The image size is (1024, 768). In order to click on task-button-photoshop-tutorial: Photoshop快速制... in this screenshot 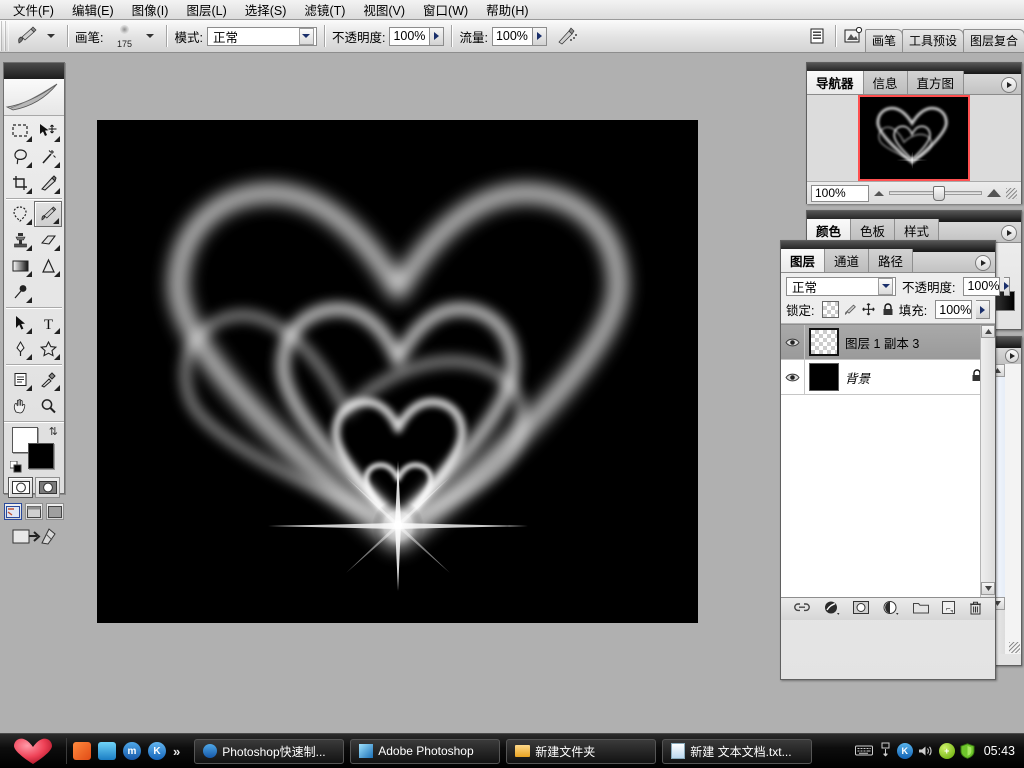, I will do `click(269, 751)`.